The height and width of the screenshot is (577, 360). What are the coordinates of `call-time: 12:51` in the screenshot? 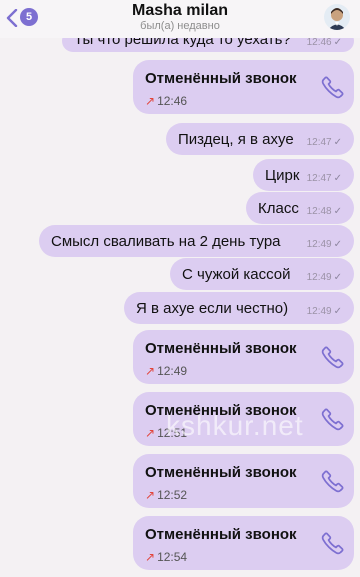 It's located at (172, 433).